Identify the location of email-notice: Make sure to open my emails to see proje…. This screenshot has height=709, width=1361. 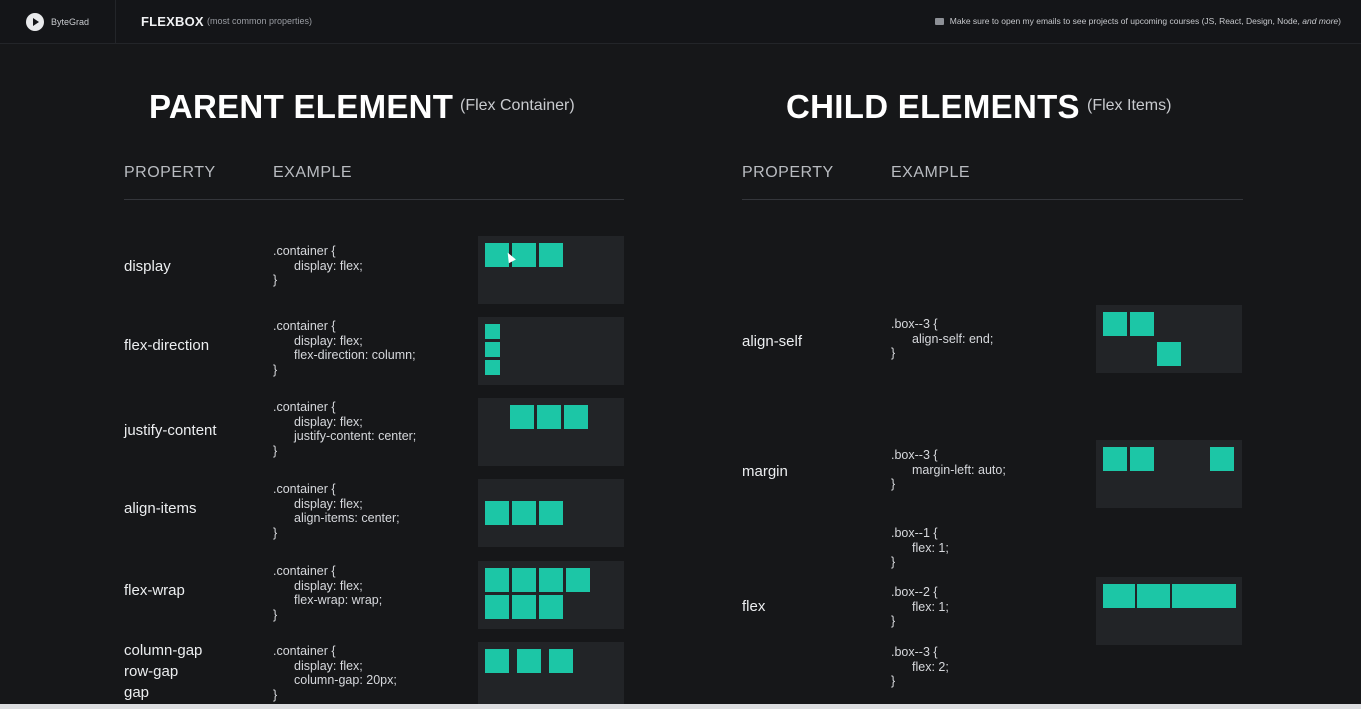
(1137, 21).